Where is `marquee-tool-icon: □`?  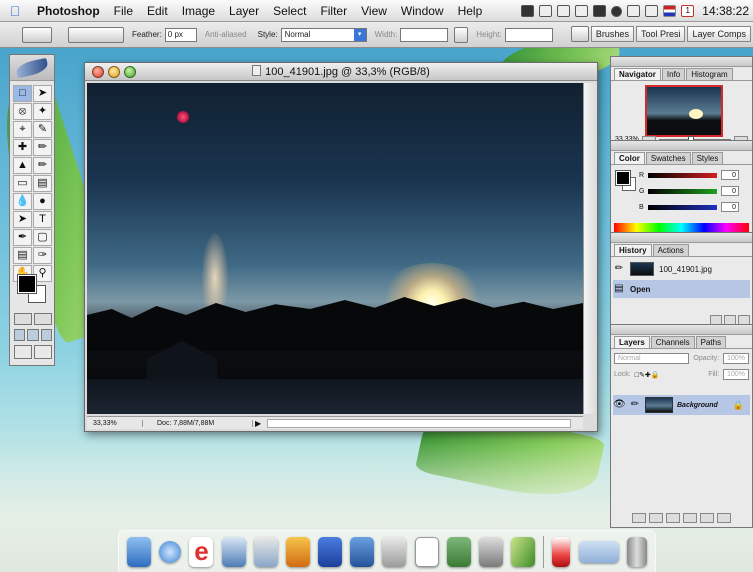 marquee-tool-icon: □ is located at coordinates (22, 93).